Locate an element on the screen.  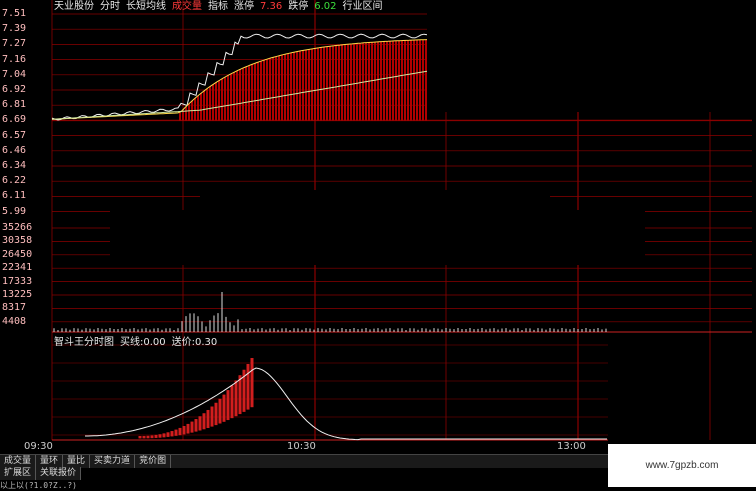
status-text: 以上以(?1.0?Z..?) is located at coordinates (38, 485).